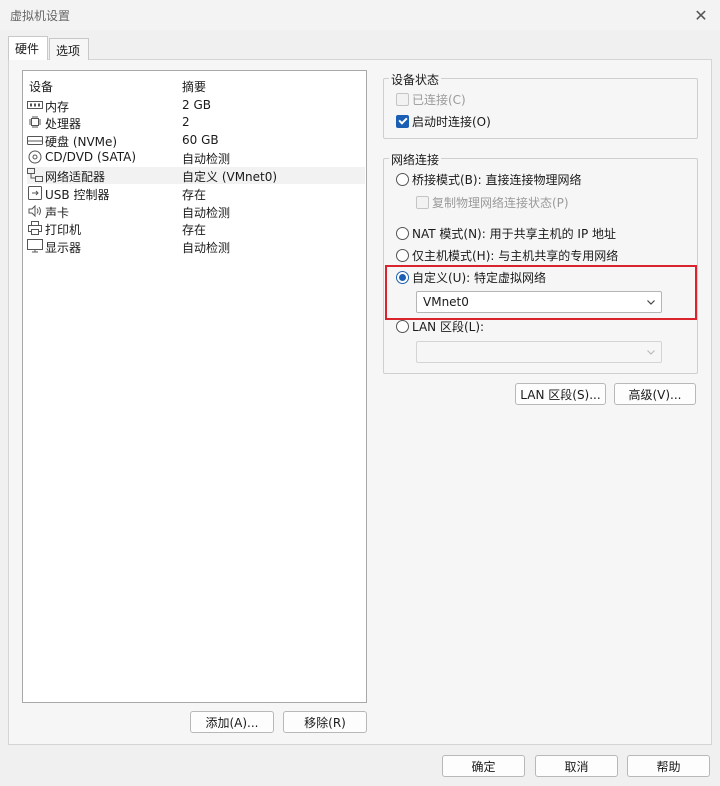 This screenshot has width=720, height=786. Describe the element at coordinates (75, 177) in the screenshot. I see `device-name: 网络适配器` at that location.